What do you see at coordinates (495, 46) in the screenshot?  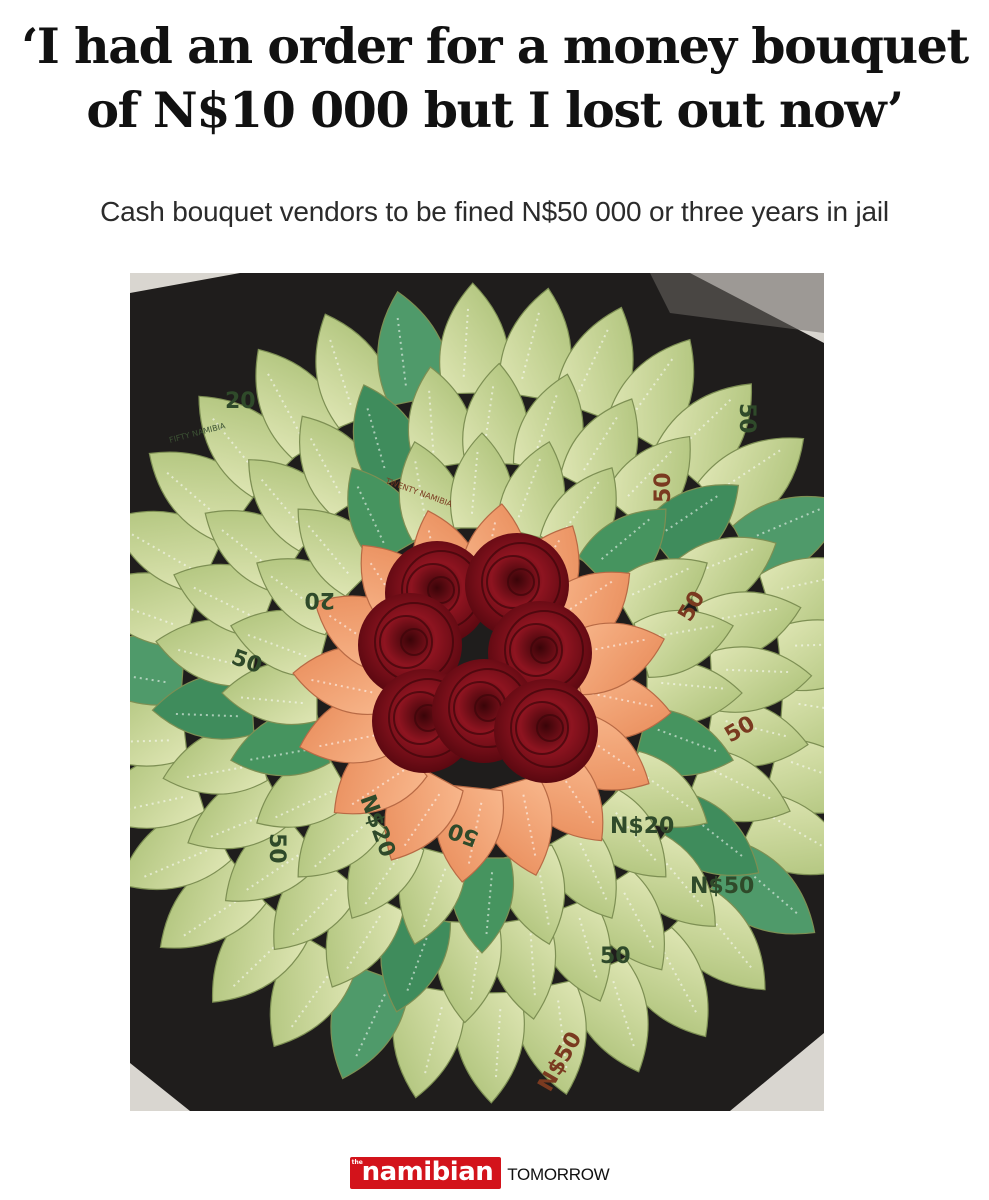 I see `headline-line-1: ‘I had an order for a money bouquet` at bounding box center [495, 46].